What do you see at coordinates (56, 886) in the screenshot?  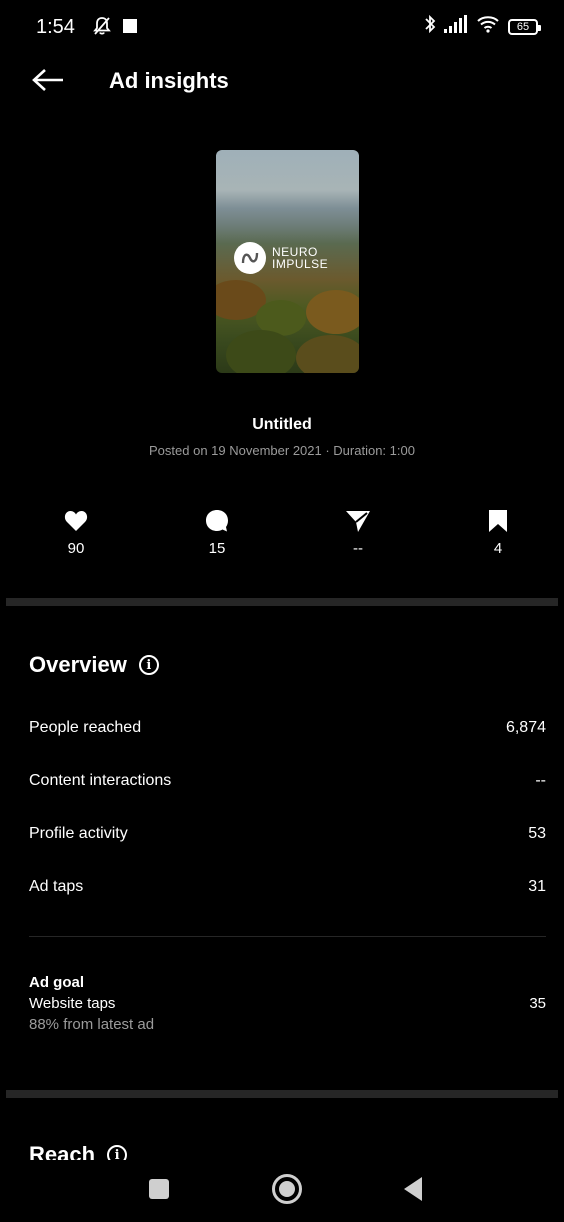 I see `metric-label: Ad taps` at bounding box center [56, 886].